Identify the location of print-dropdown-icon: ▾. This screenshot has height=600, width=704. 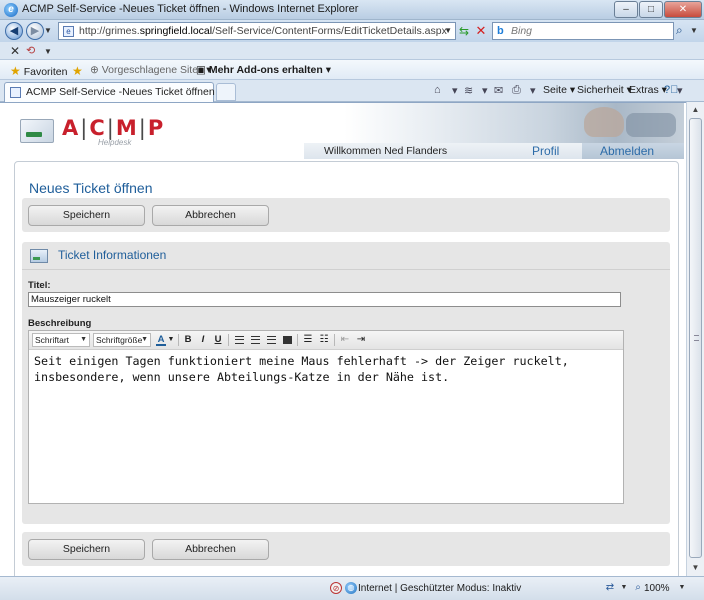
(533, 90).